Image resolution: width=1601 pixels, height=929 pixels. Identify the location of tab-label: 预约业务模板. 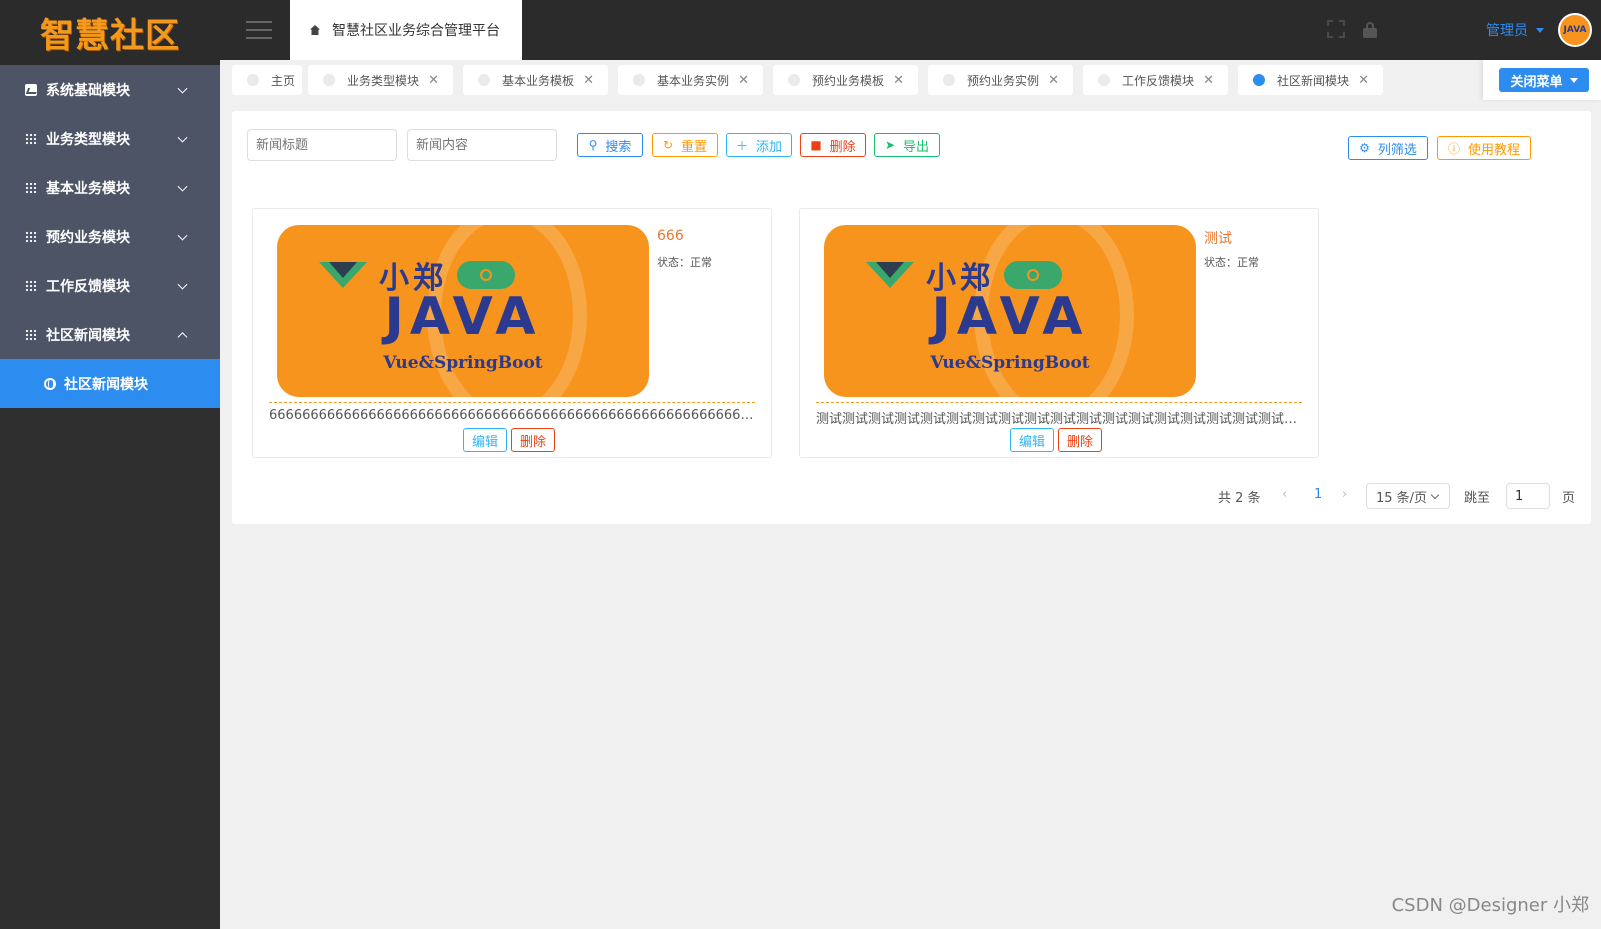
(848, 80).